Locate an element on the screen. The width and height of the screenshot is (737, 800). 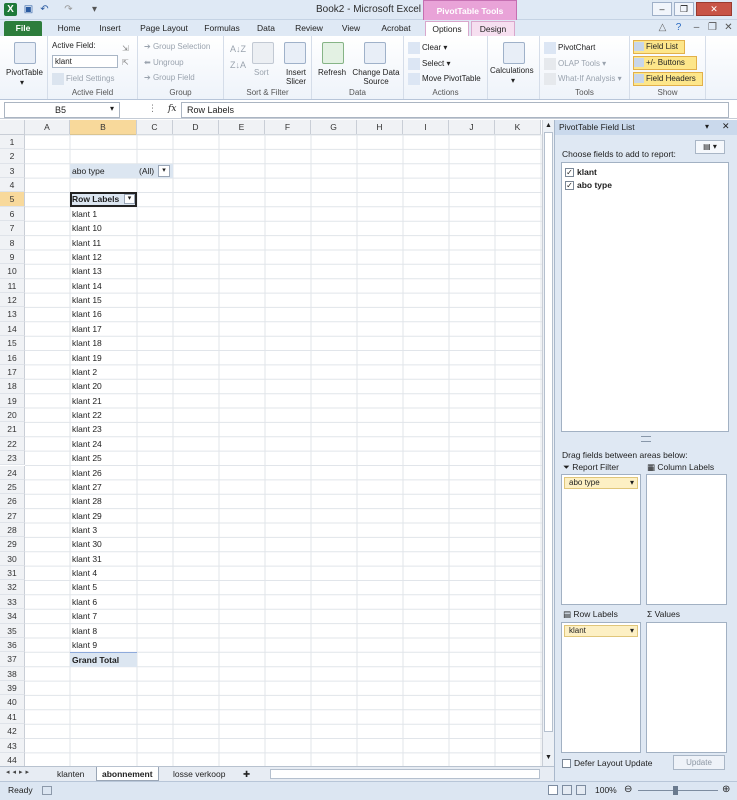
select-button: Select ▾ is located at coordinates (429, 64).